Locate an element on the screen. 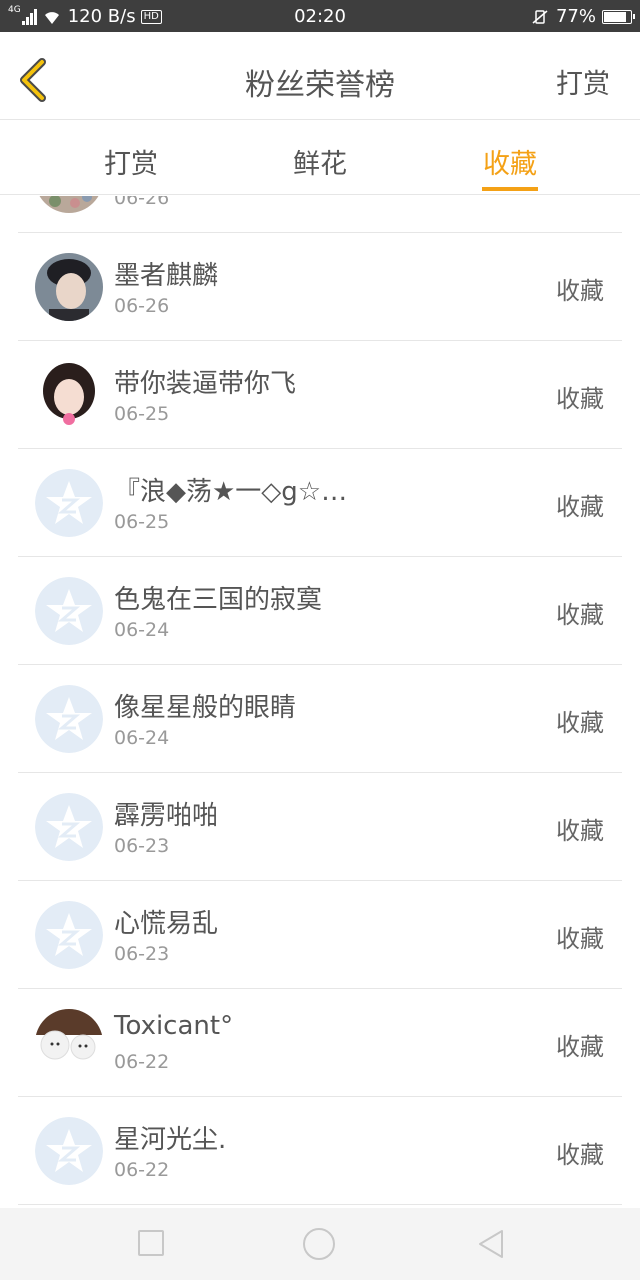 The width and height of the screenshot is (640, 1280). row-name: Toxicant° is located at coordinates (174, 1026).